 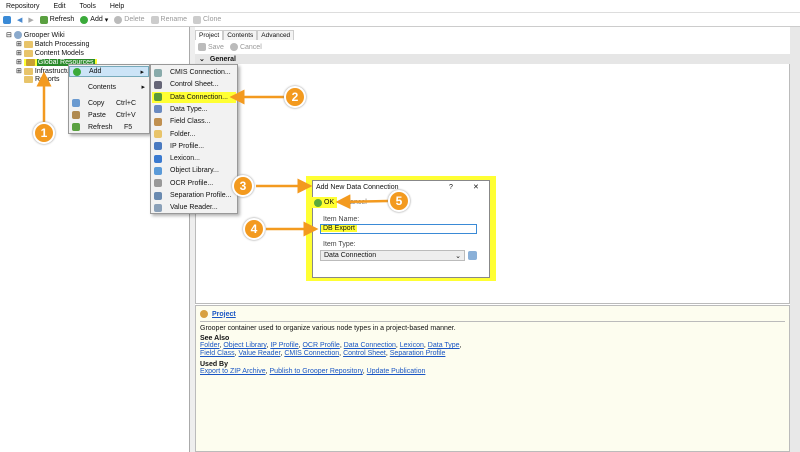 What do you see at coordinates (254, 229) in the screenshot?
I see `callout-4: 4` at bounding box center [254, 229].